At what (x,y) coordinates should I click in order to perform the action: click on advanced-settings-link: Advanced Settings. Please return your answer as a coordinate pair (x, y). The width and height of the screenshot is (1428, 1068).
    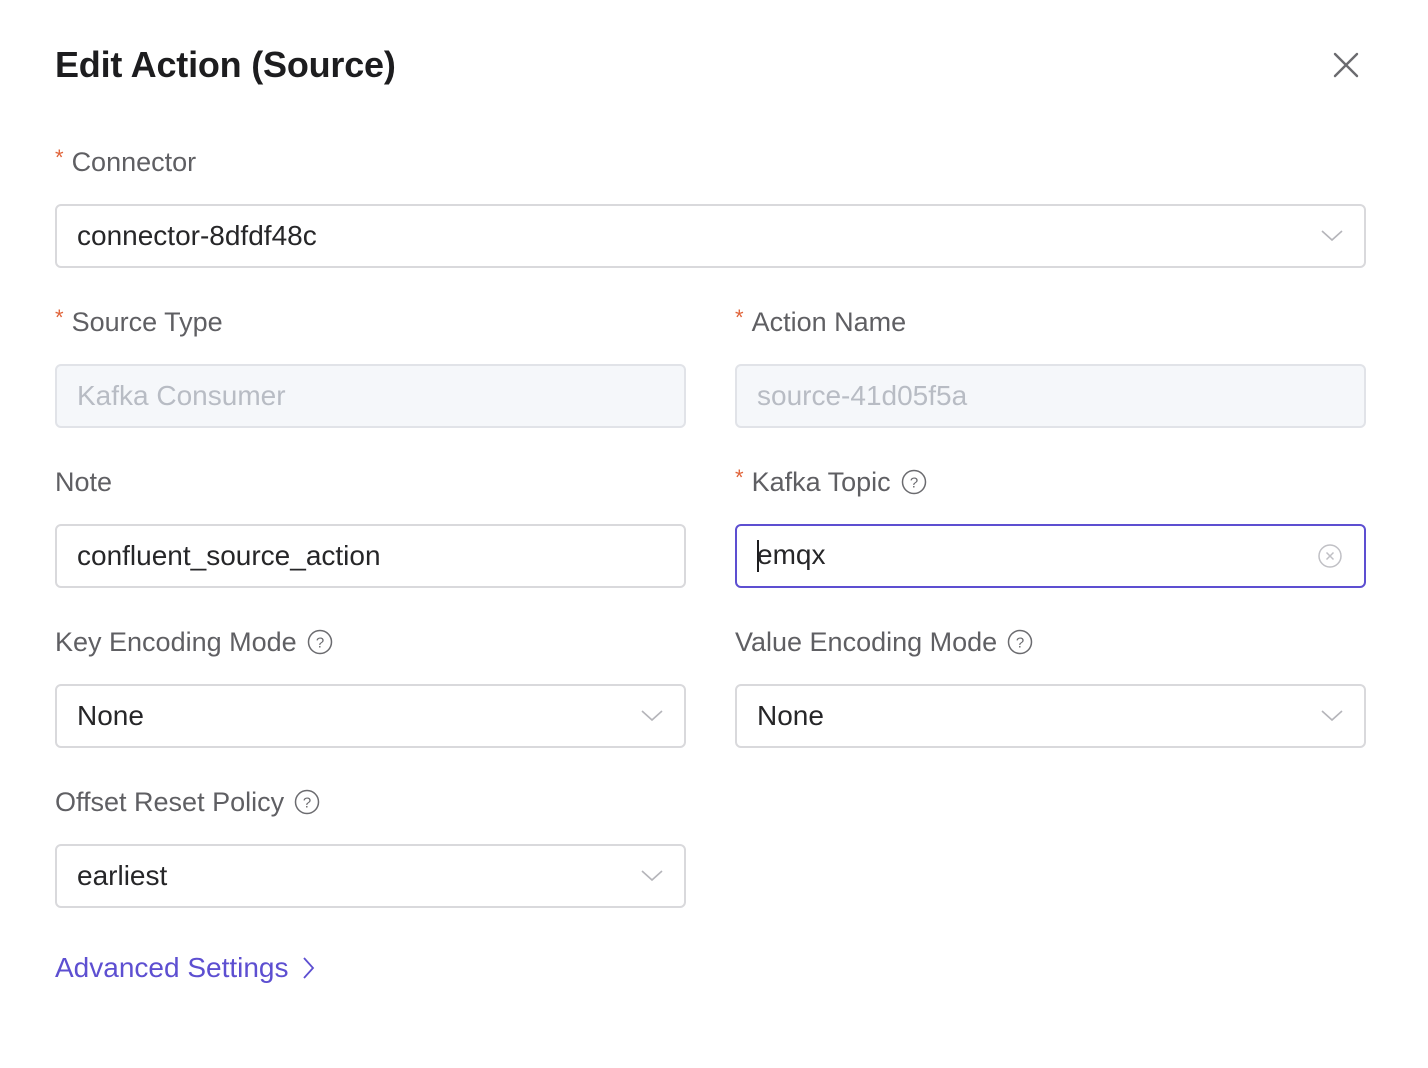
    Looking at the image, I should click on (185, 968).